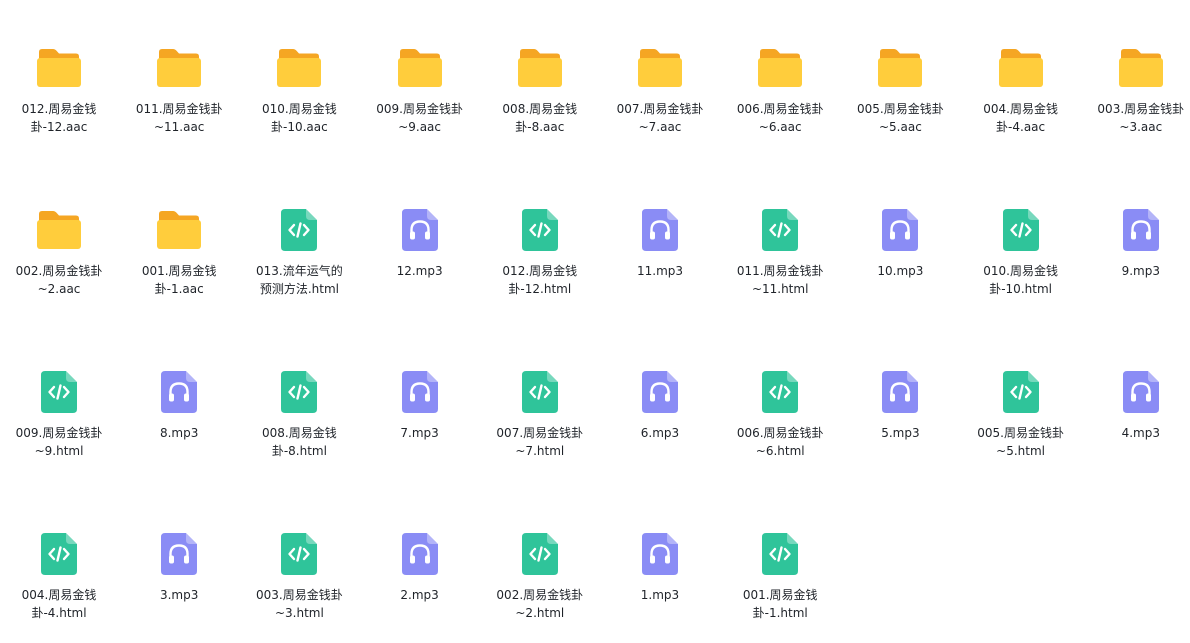 The width and height of the screenshot is (1190, 643). I want to click on folder-item: 003.周易金钱卦 ~3.aac, so click(1138, 102).